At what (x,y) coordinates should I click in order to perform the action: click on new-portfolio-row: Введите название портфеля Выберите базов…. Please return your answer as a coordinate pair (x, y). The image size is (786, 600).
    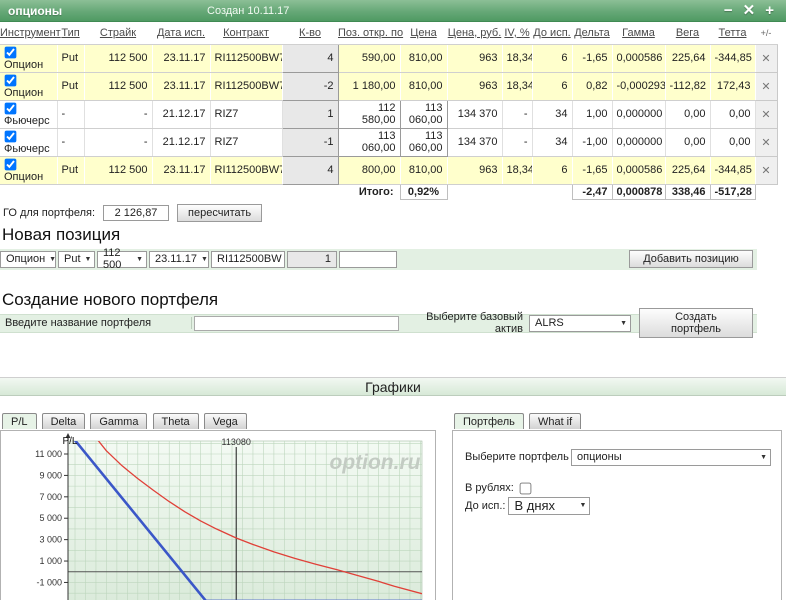
    Looking at the image, I should click on (378, 323).